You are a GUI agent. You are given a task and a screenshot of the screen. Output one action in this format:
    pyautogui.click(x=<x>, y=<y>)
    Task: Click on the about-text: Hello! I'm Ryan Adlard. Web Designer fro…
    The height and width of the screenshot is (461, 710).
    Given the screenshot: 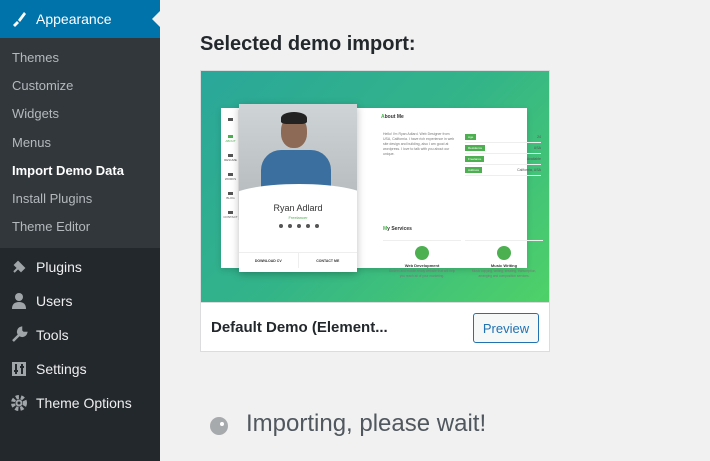 What is the action you would take?
    pyautogui.click(x=419, y=144)
    